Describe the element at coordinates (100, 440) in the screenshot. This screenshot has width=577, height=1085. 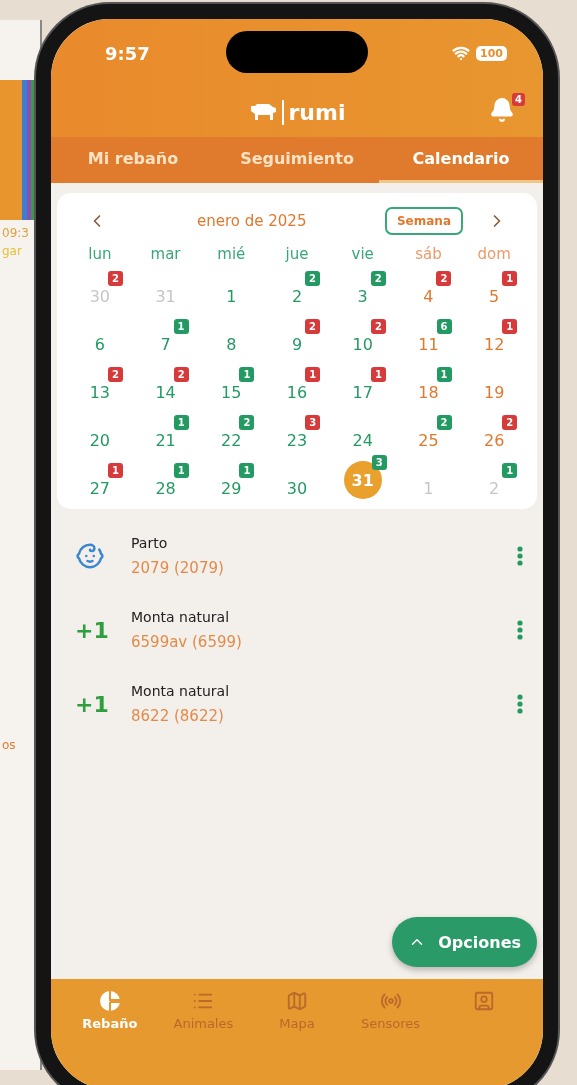
I see `calendar-day: 20` at that location.